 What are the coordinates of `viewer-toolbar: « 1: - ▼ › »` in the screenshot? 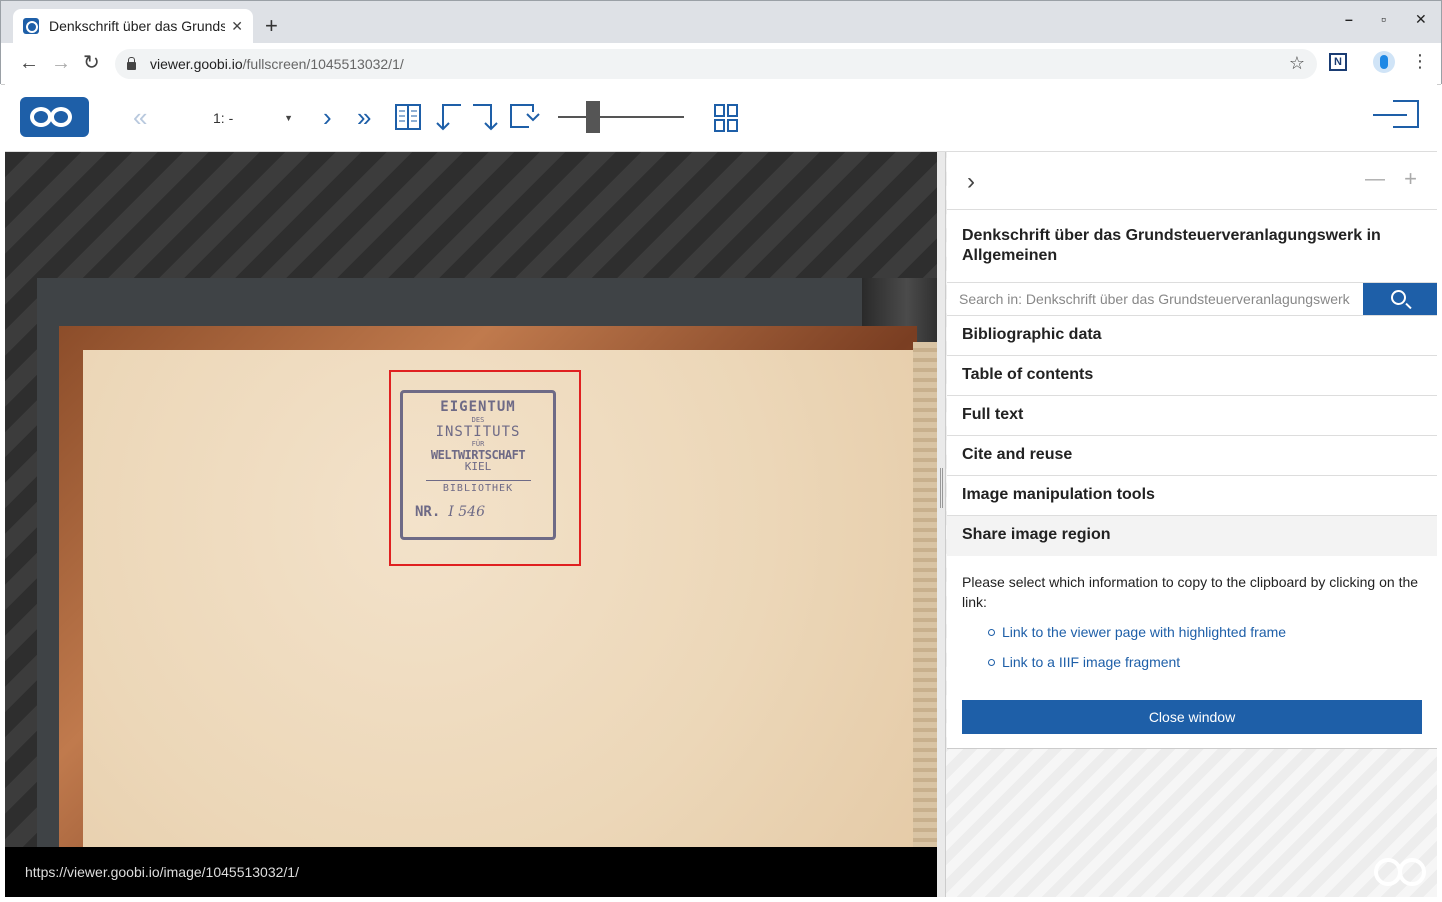 It's located at (721, 118).